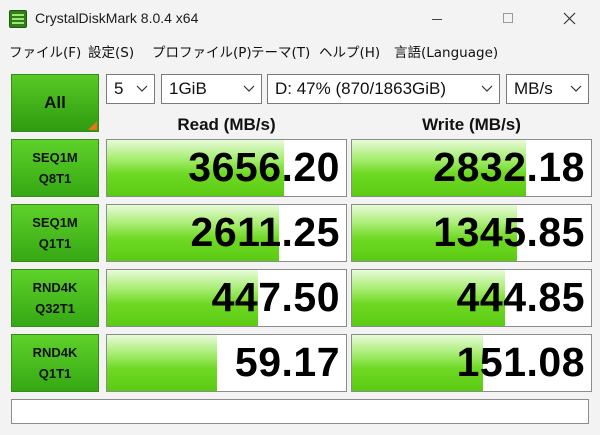  What do you see at coordinates (446, 51) in the screenshot?
I see `menu-language: 言語(Language)` at bounding box center [446, 51].